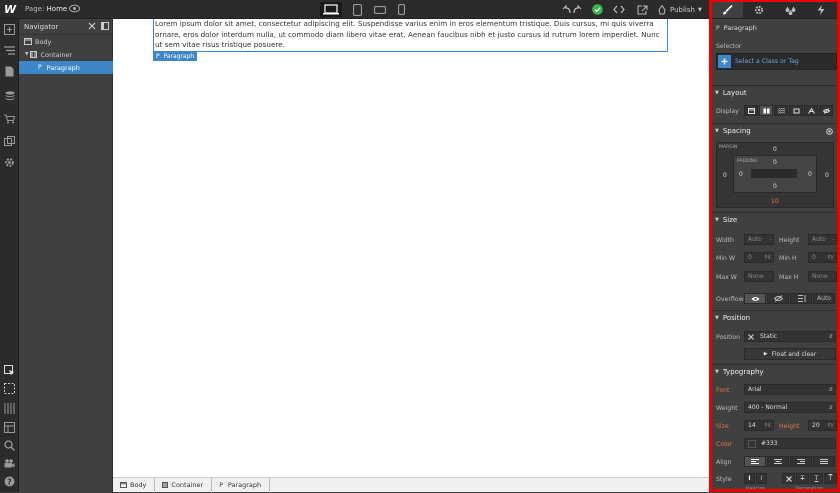 The height and width of the screenshot is (493, 840). What do you see at coordinates (759, 257) in the screenshot?
I see `min-width-input: 0 PX` at bounding box center [759, 257].